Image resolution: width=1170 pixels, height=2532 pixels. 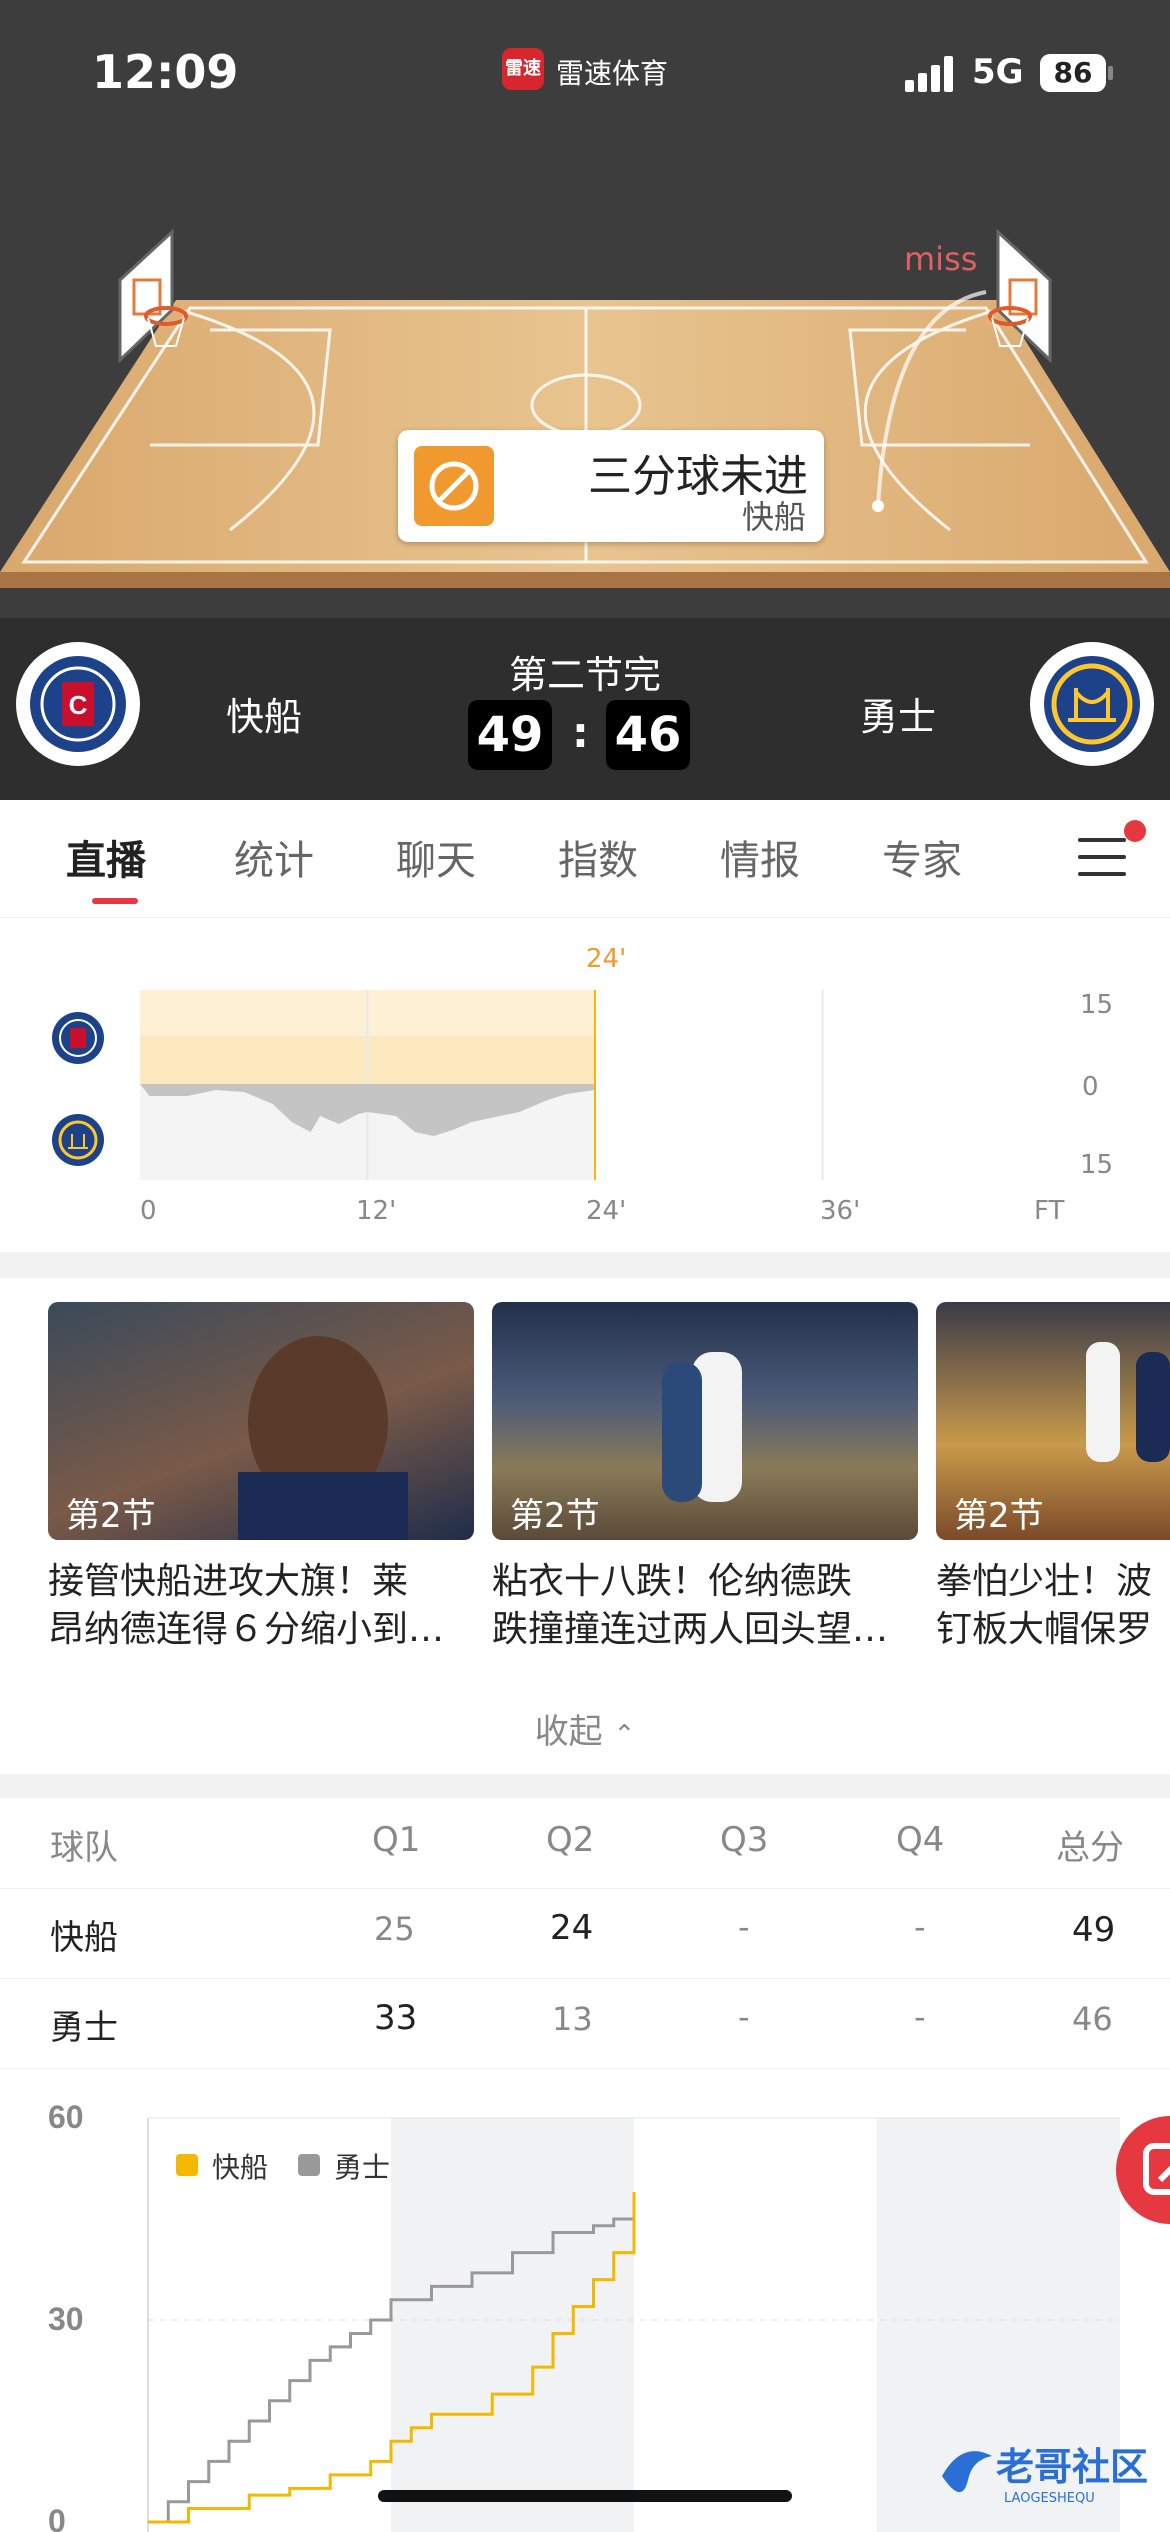 What do you see at coordinates (1110, 73) in the screenshot?
I see `battery-tip` at bounding box center [1110, 73].